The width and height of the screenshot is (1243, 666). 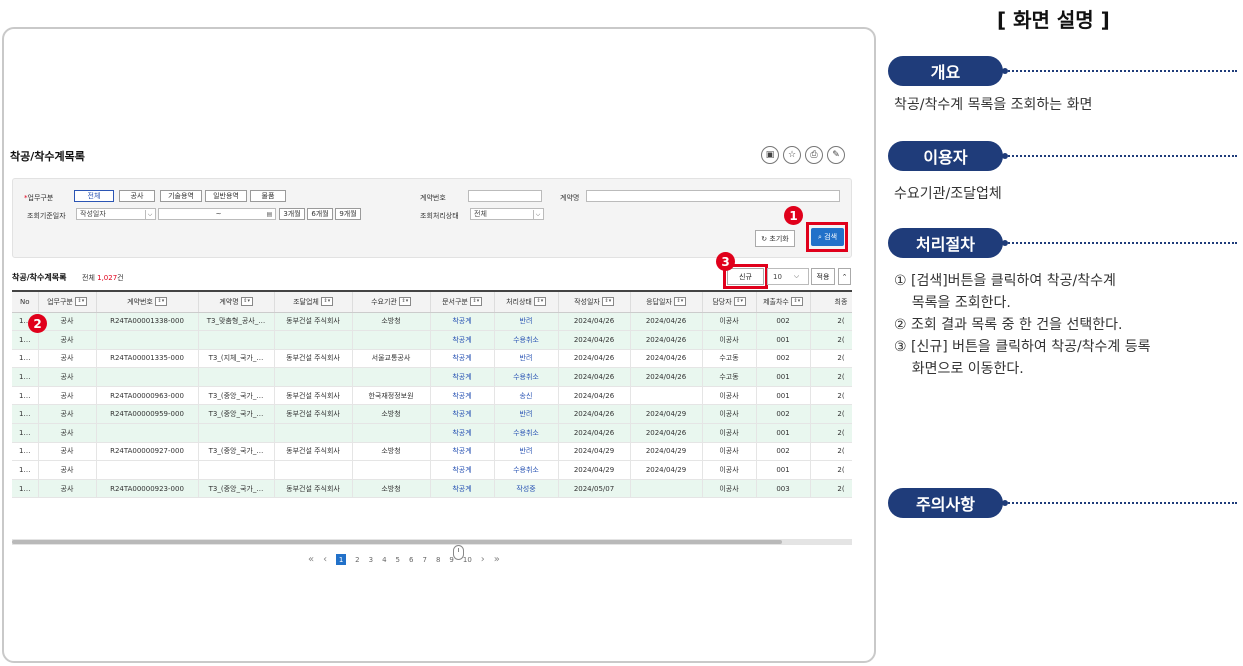 I want to click on horizontal-scrollbar, so click(x=432, y=542).